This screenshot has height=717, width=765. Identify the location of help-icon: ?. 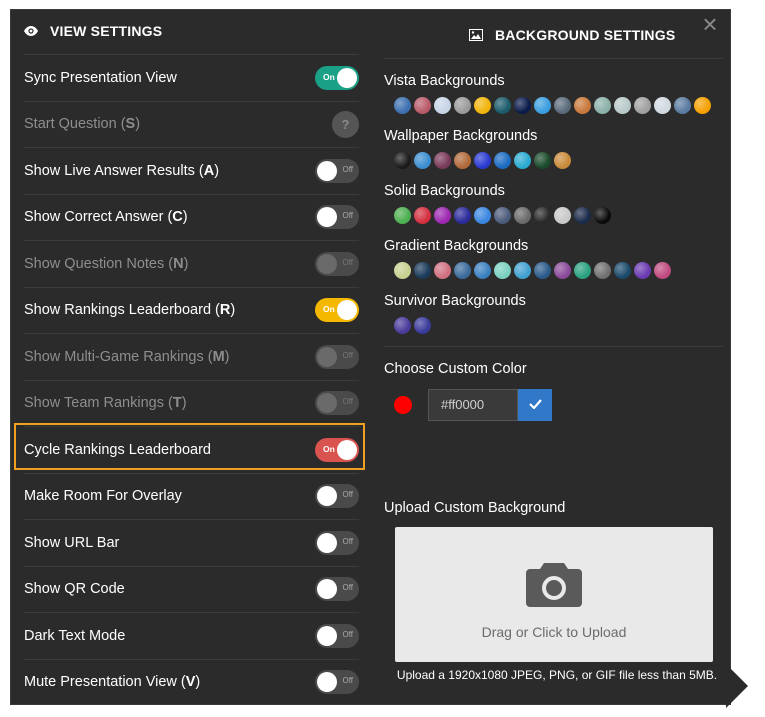
(345, 124).